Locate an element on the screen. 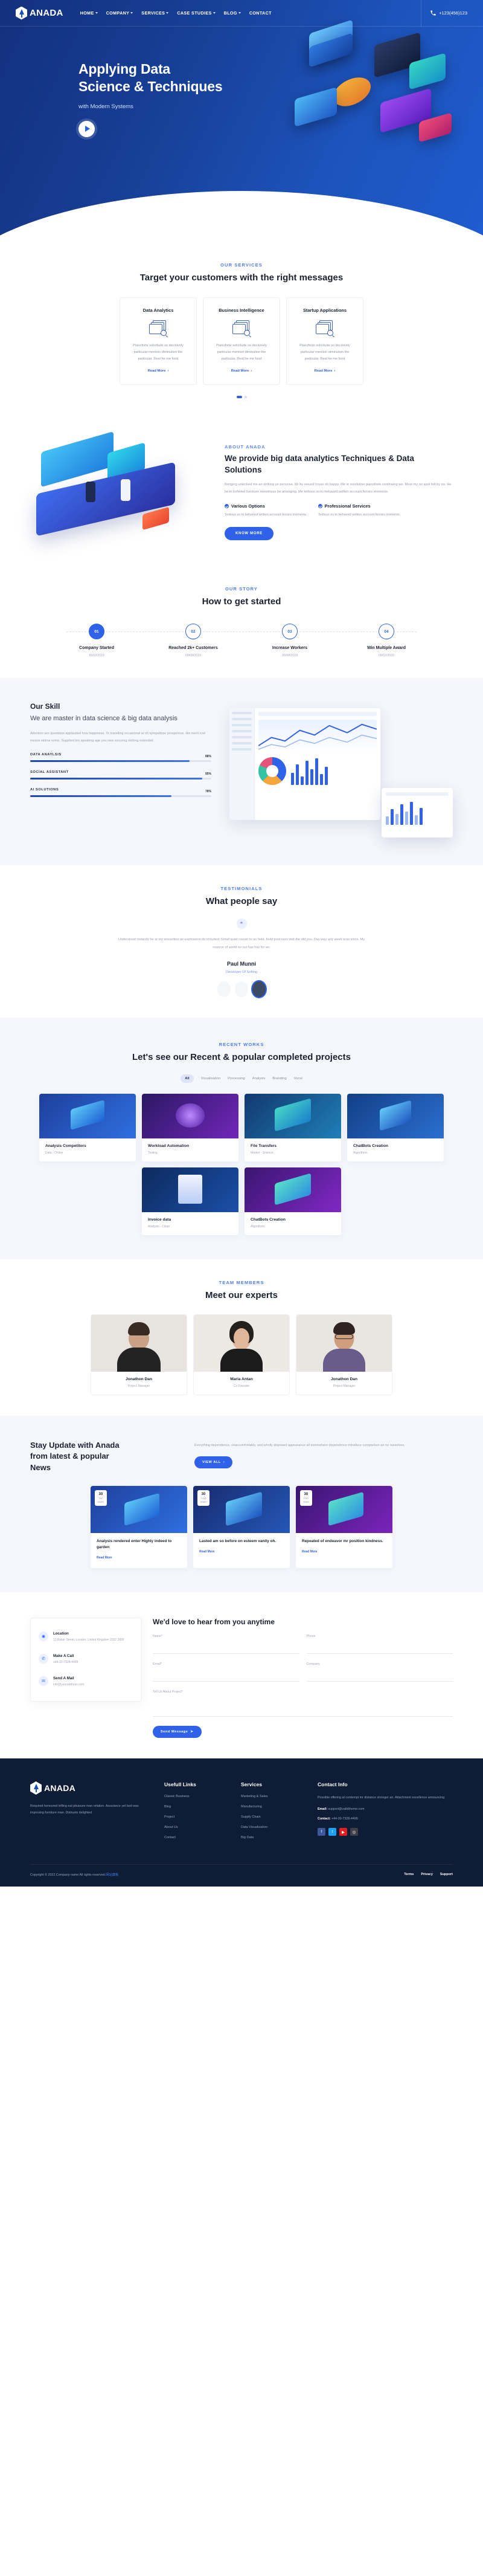 The width and height of the screenshot is (483, 2576). skill-kicker: Our Skill is located at coordinates (45, 707).